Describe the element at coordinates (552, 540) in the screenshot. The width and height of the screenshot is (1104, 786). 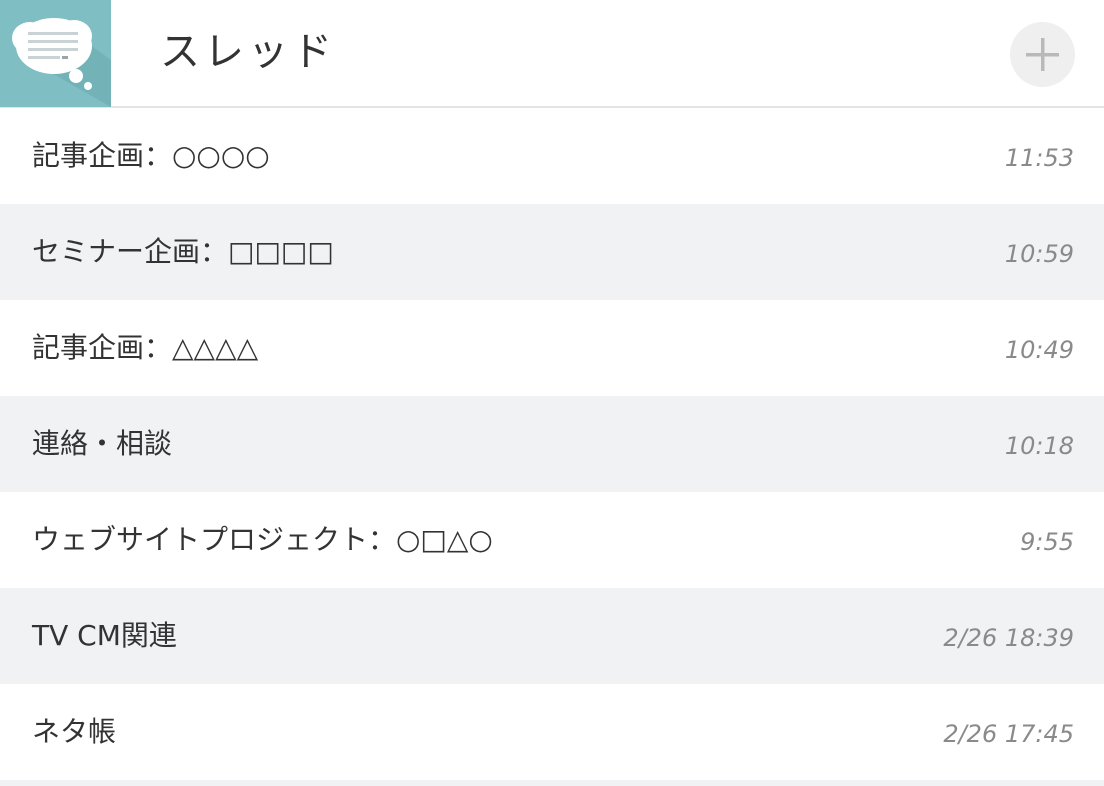
I see `thread-row: ウェブサイトプロジェクト：○□△○ 9:55` at that location.